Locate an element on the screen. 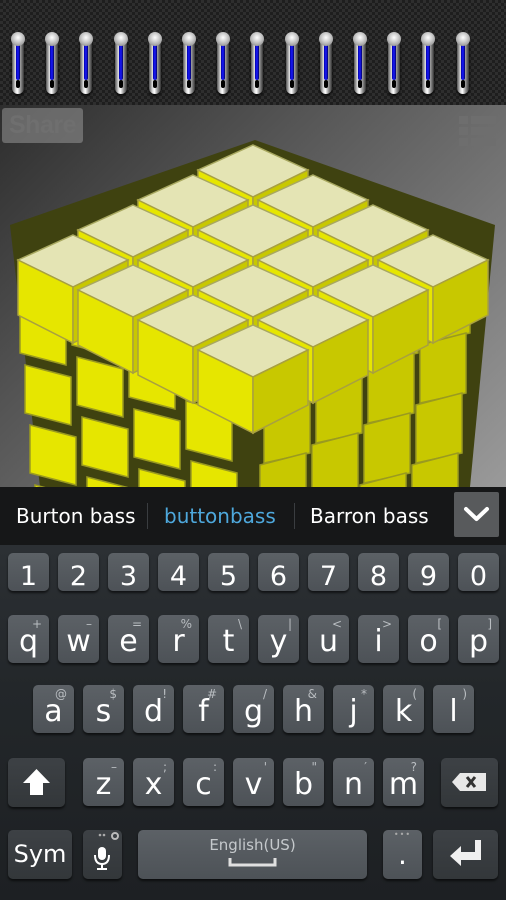 The image size is (506, 900). key-x: ; x is located at coordinates (153, 782).